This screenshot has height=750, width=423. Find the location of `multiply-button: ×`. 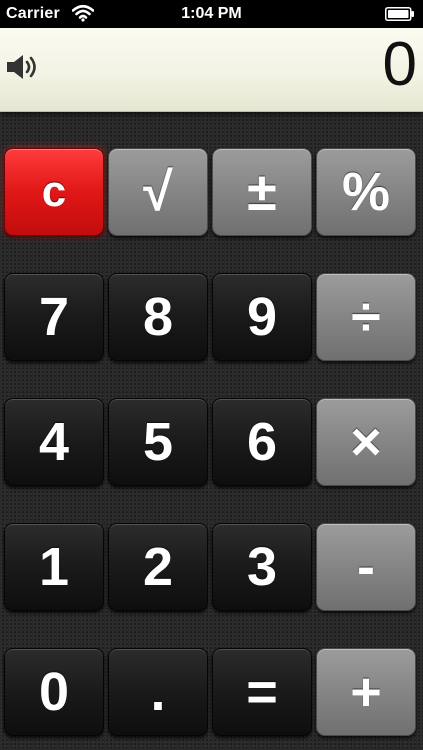

multiply-button: × is located at coordinates (366, 442).